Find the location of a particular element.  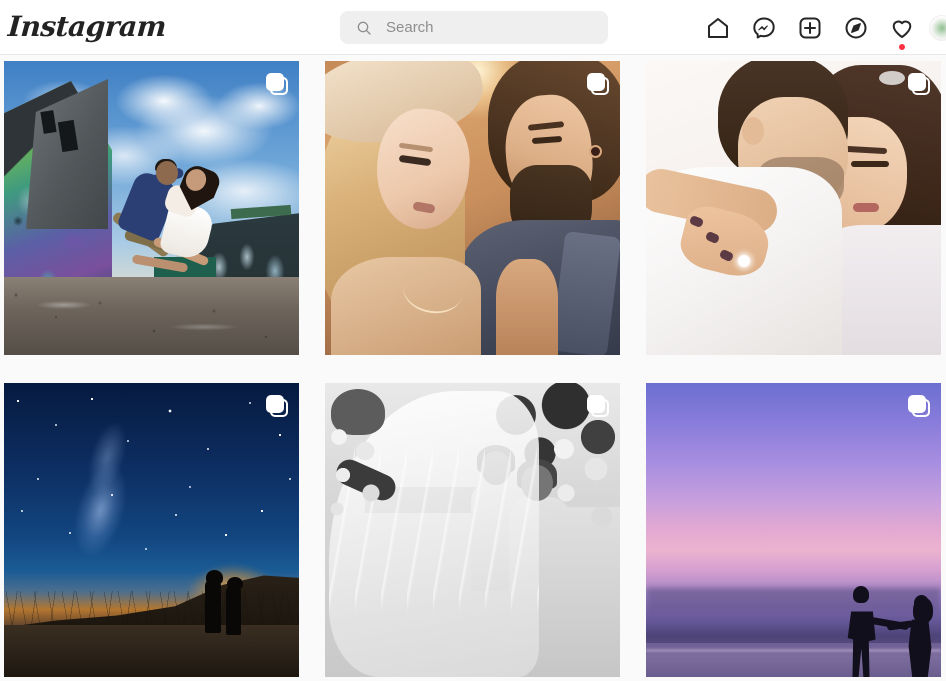

nav-home is located at coordinates (718, 28).